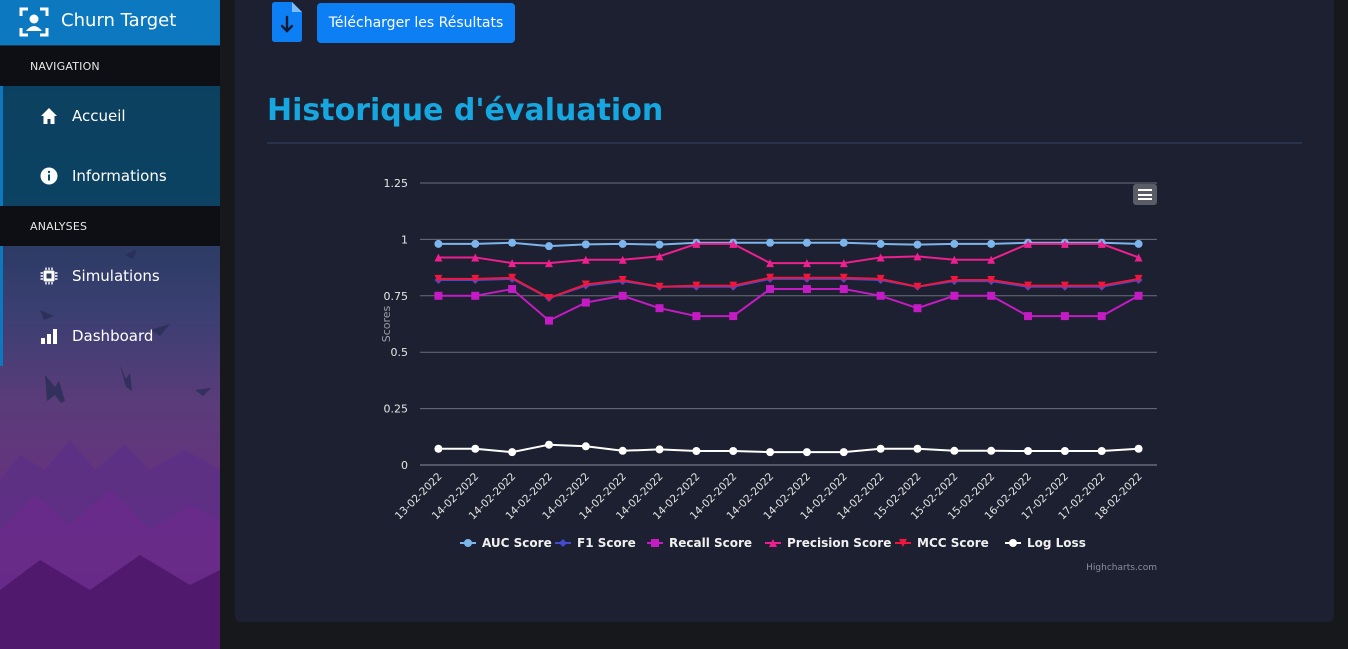 Image resolution: width=1348 pixels, height=649 pixels. Describe the element at coordinates (119, 176) in the screenshot. I see `sidebar-item-label: Informations` at that location.